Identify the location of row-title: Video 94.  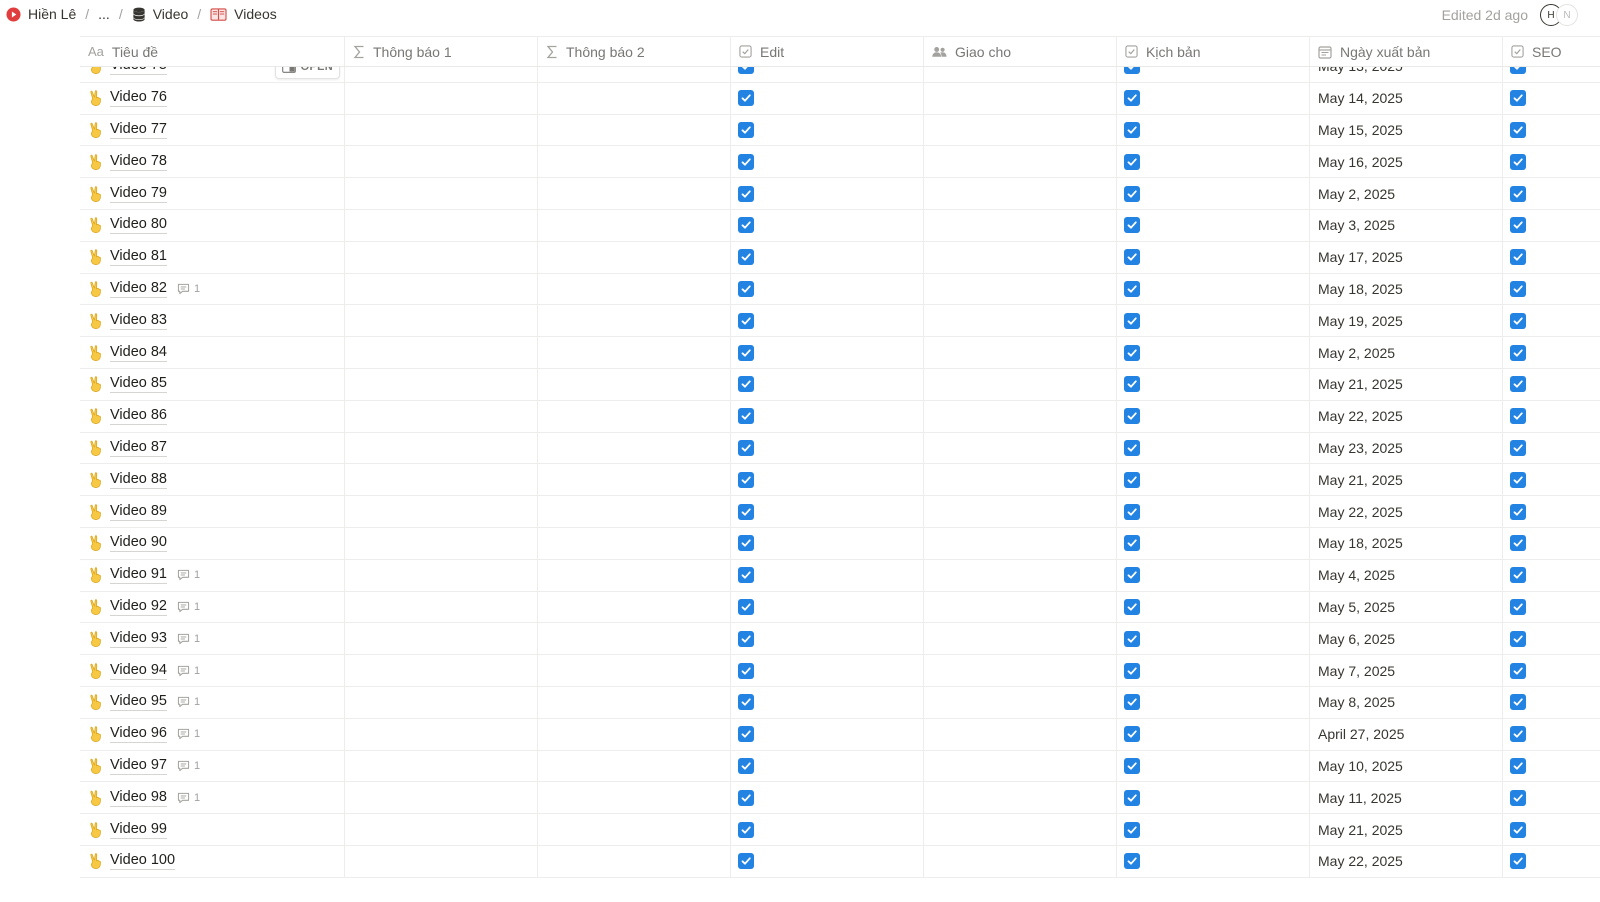
(138, 671).